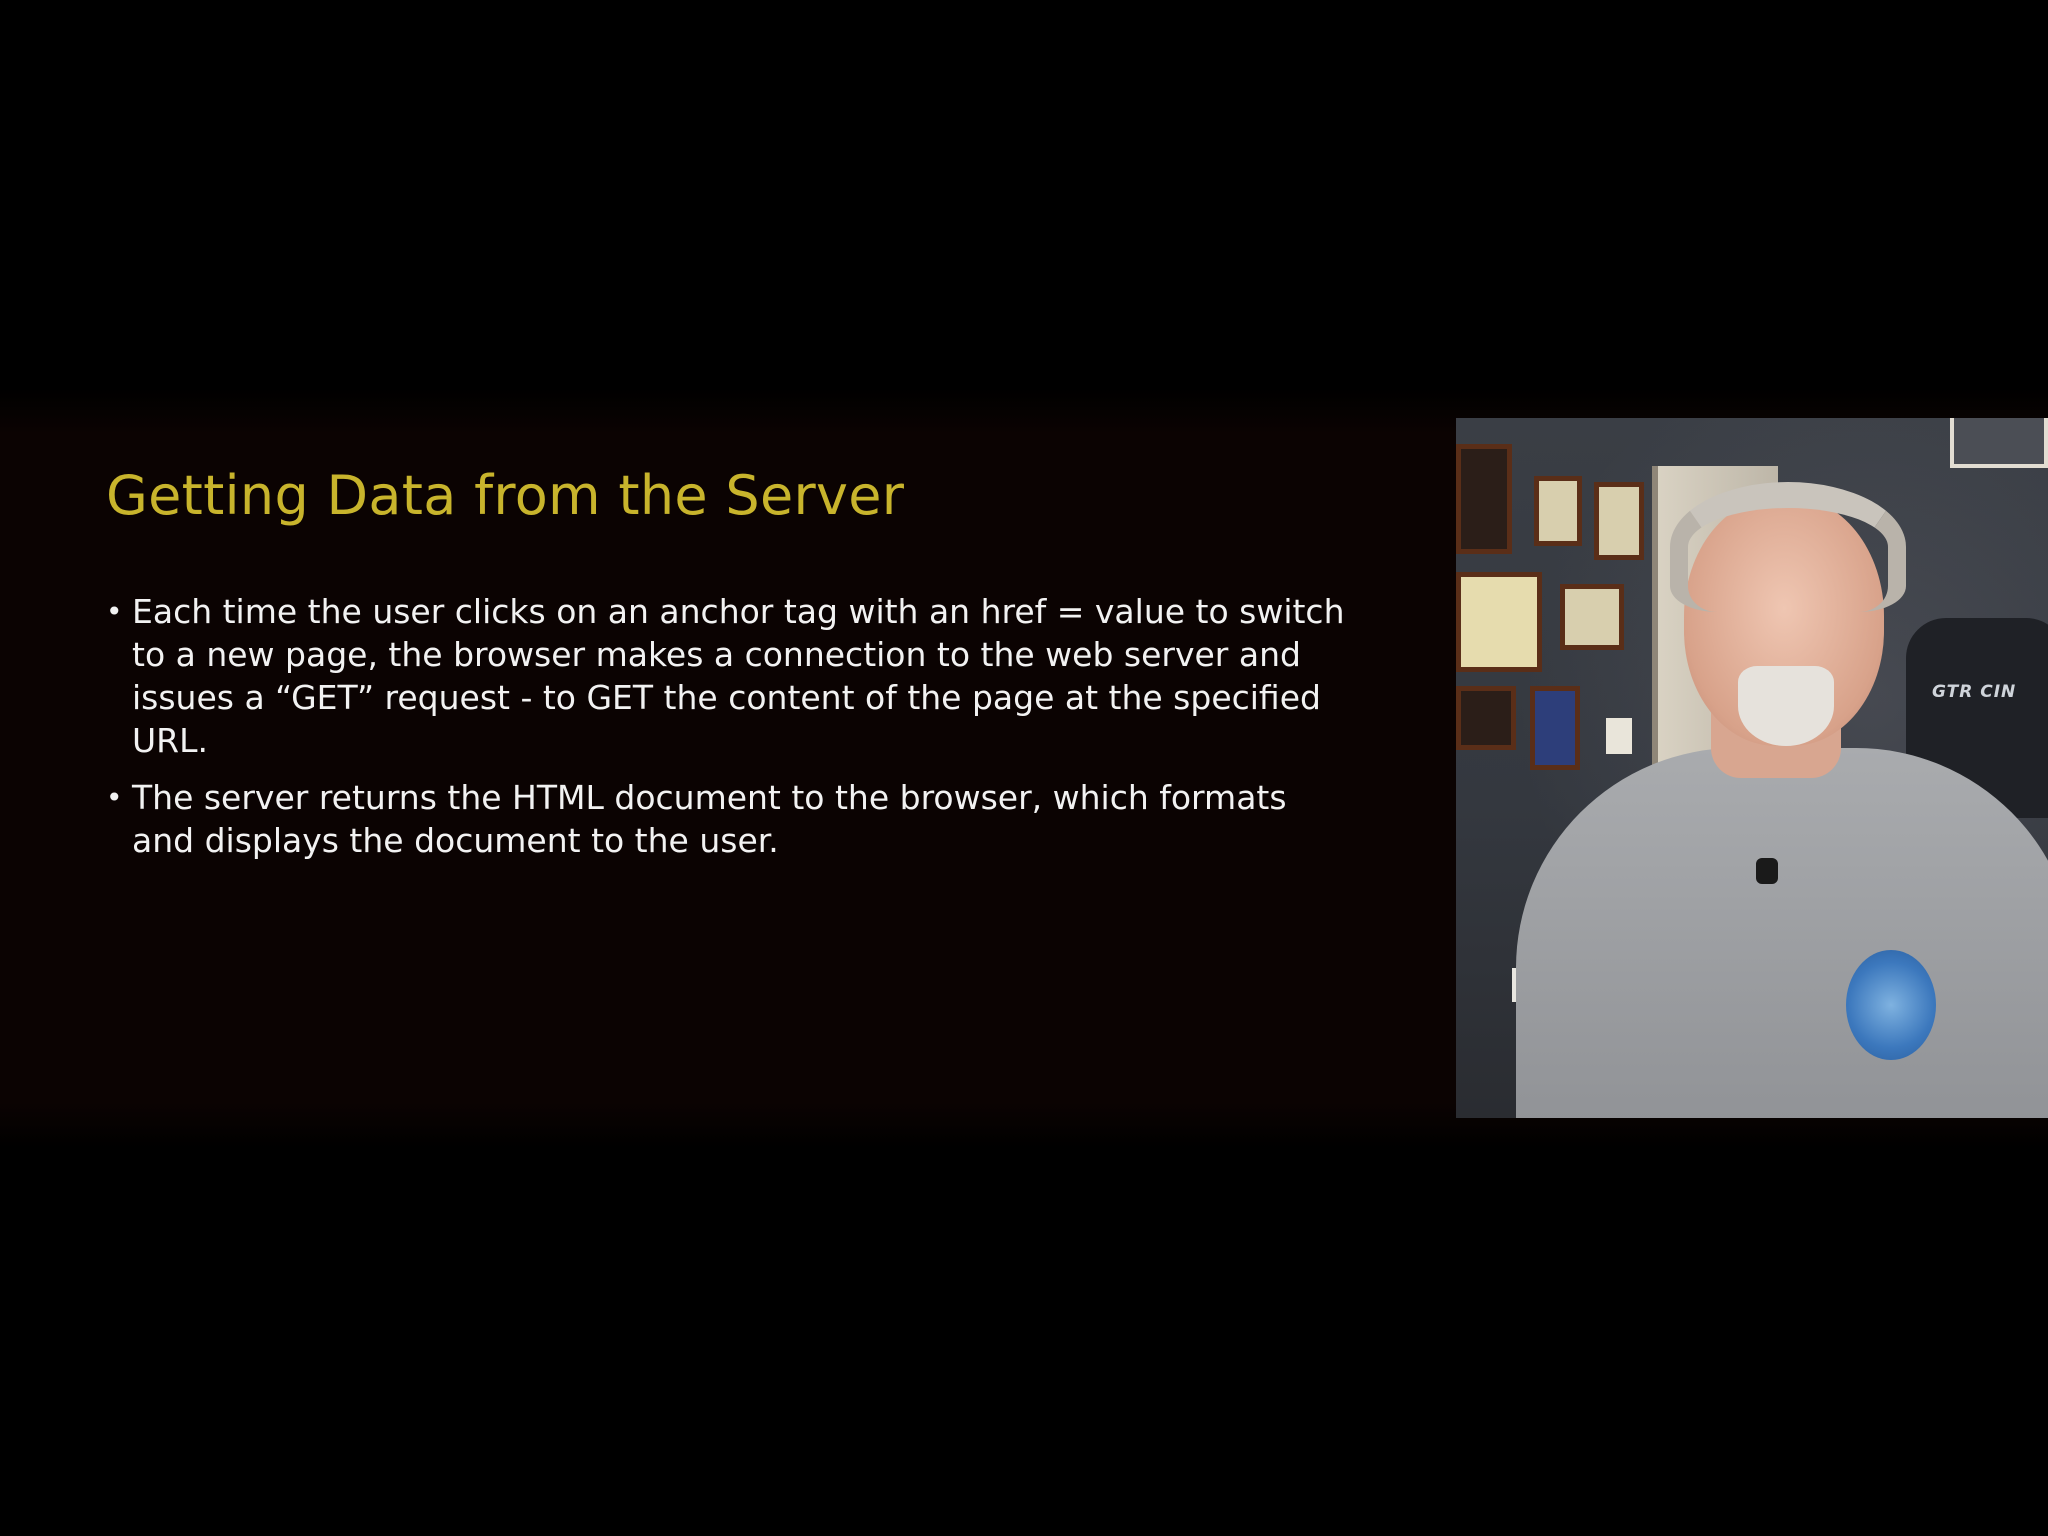  Describe the element at coordinates (1974, 692) in the screenshot. I see `chair-logo-text: GTR CIN` at that location.